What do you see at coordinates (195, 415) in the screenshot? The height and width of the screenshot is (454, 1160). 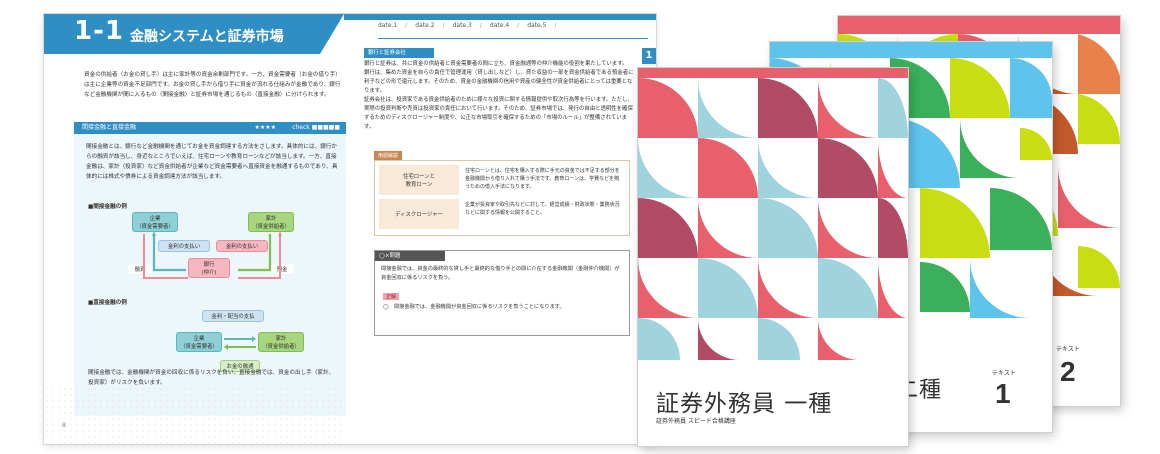 I see `dot-grid-left` at bounding box center [195, 415].